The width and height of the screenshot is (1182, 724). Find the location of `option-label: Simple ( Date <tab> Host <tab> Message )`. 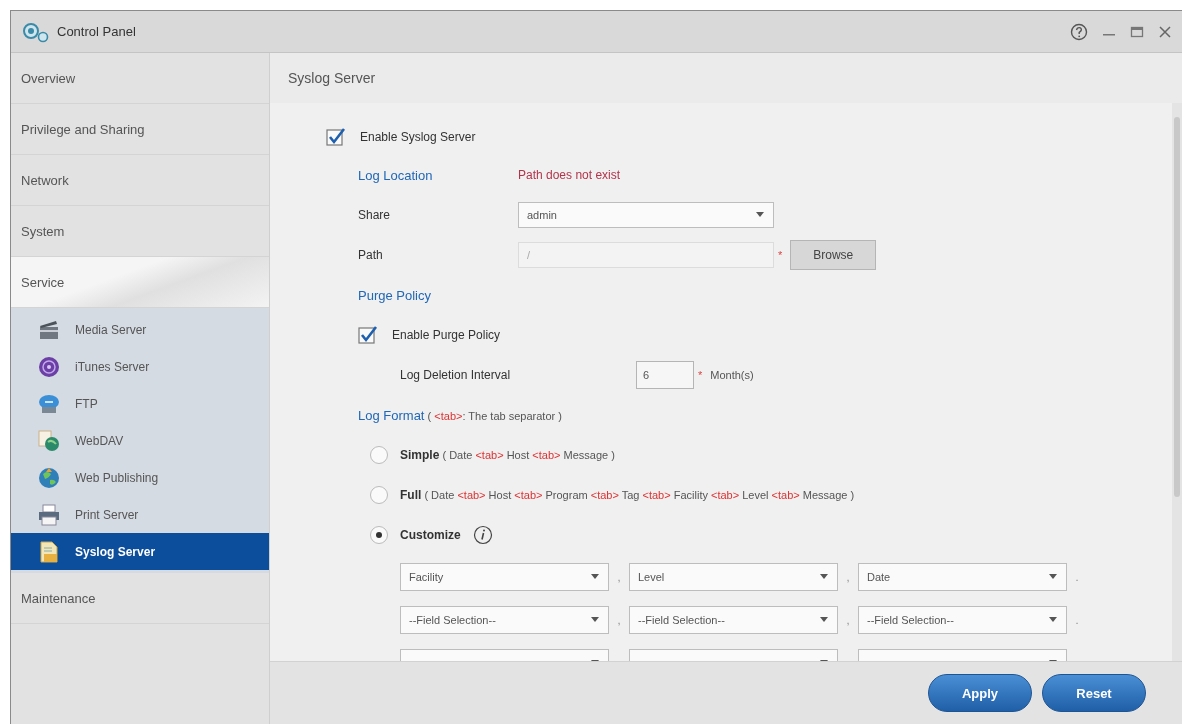

option-label: Simple ( Date <tab> Host <tab> Message ) is located at coordinates (507, 455).